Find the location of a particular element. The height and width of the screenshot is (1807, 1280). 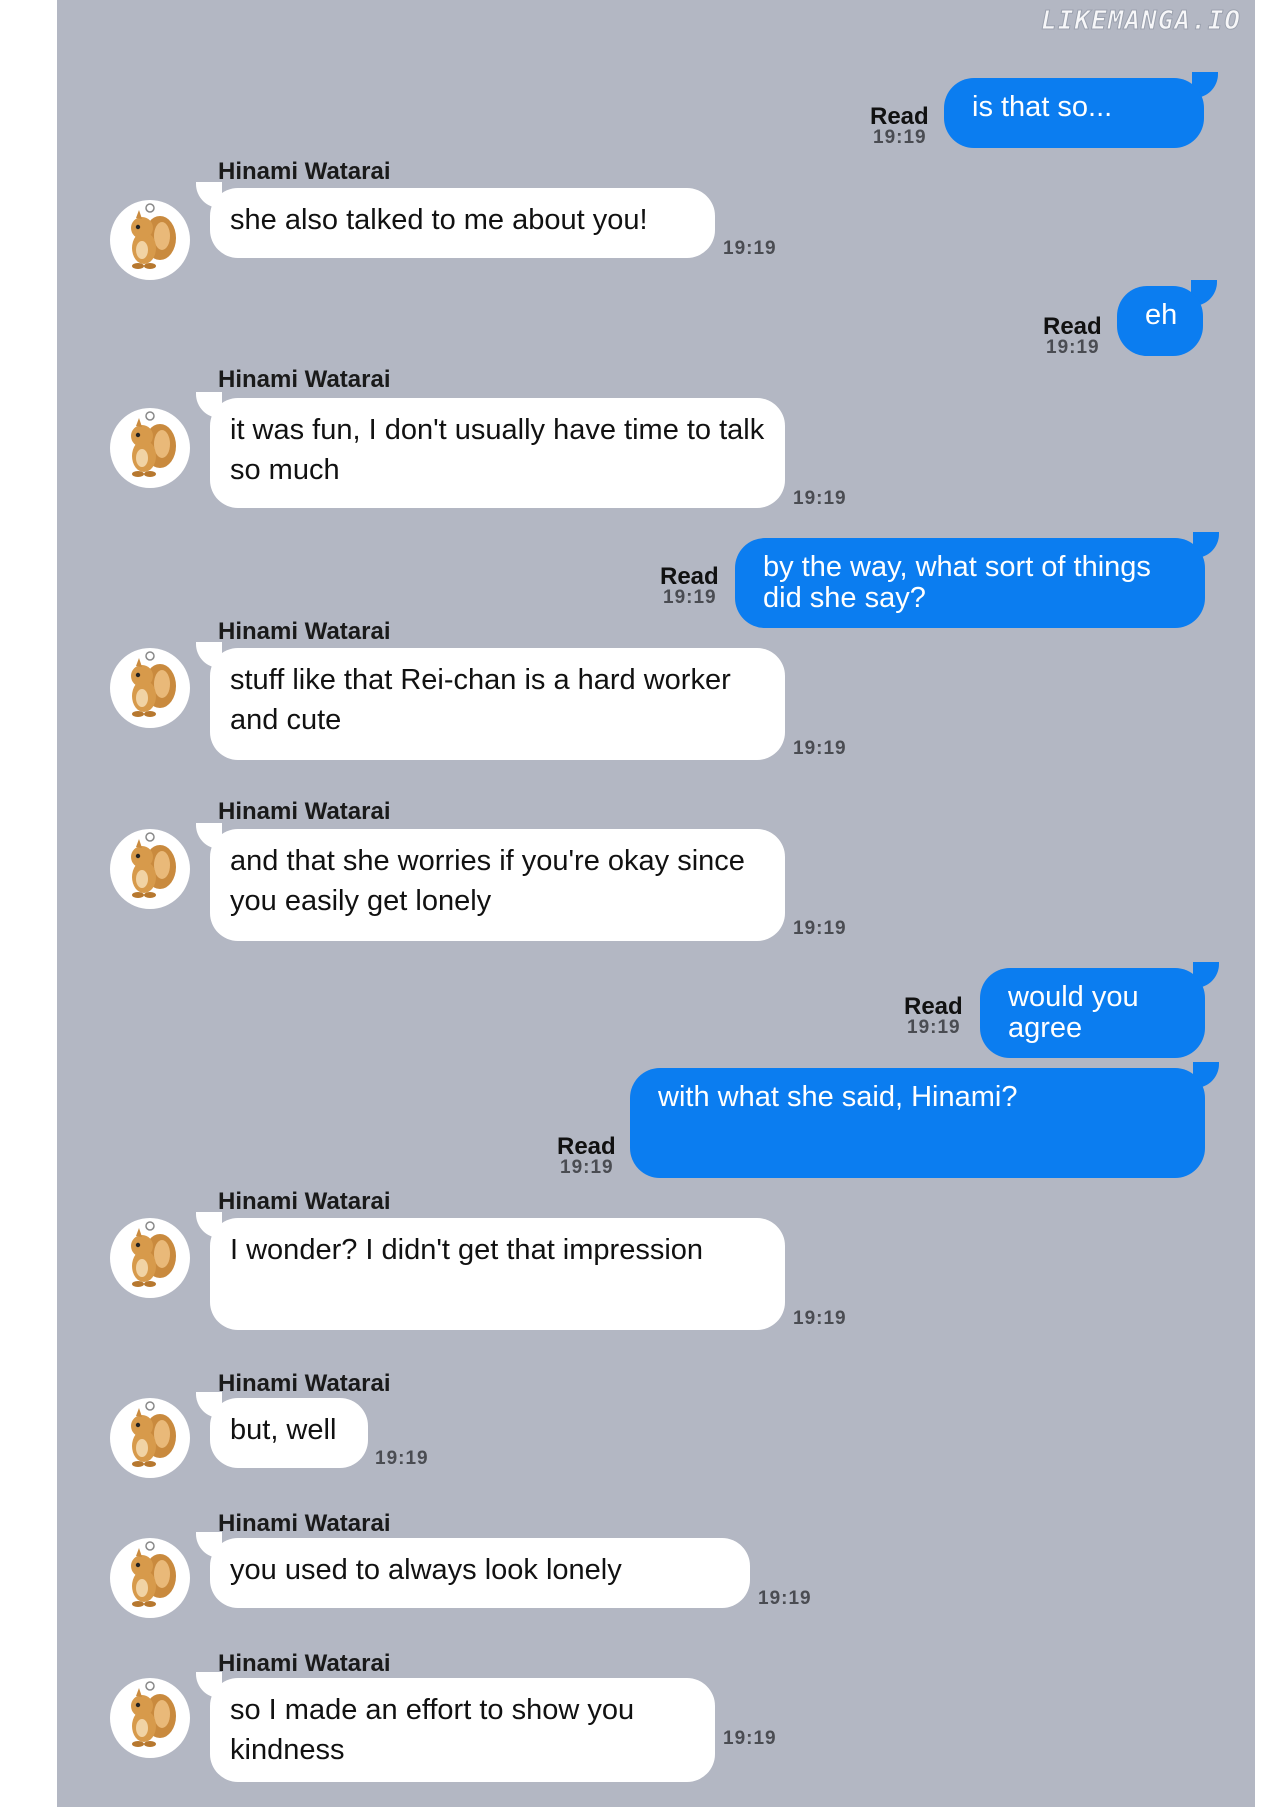

message-bubble: but, well is located at coordinates (289, 1433).